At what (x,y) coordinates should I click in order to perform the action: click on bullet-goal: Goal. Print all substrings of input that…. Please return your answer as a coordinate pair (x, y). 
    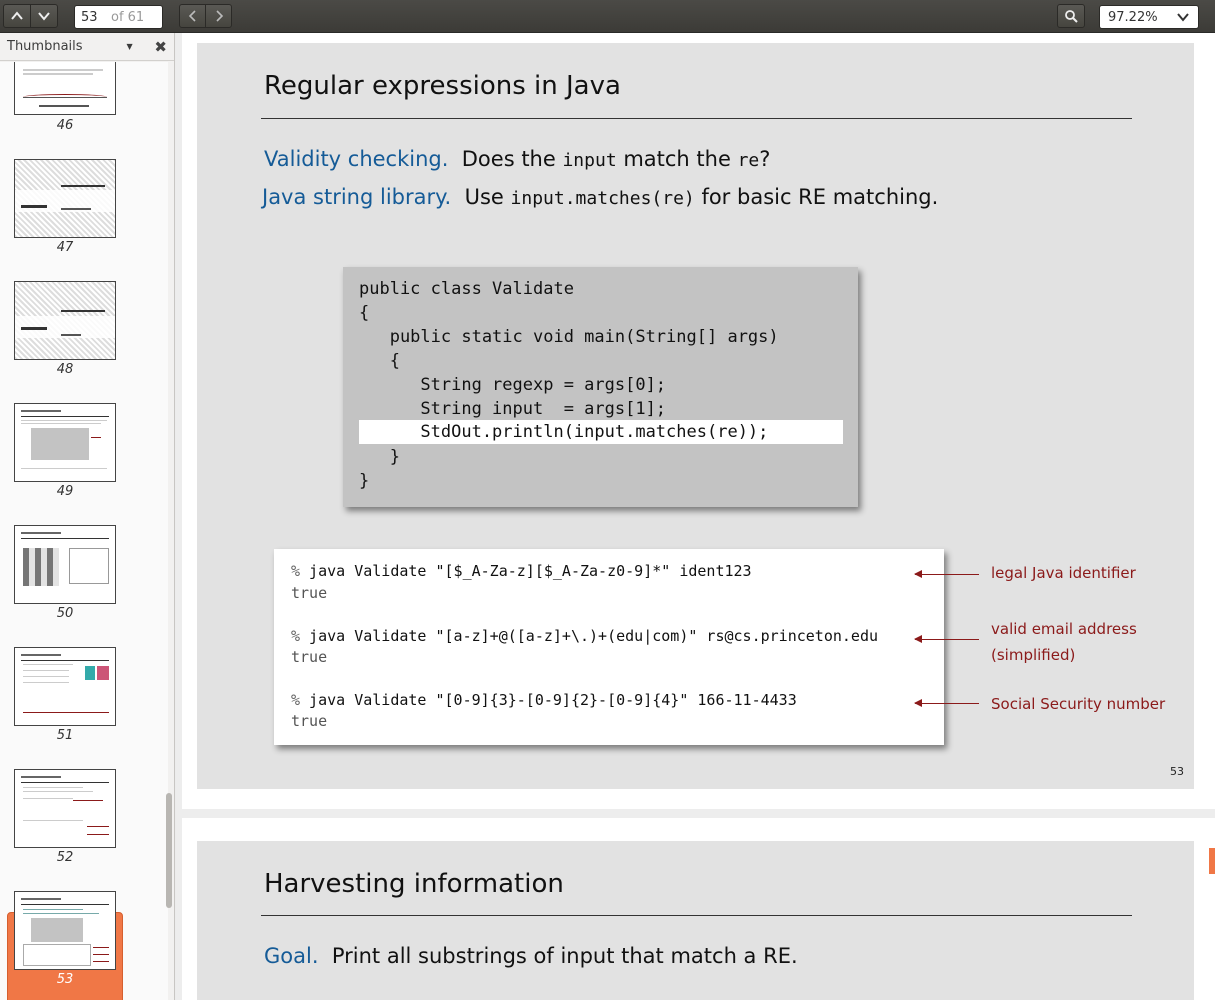
    Looking at the image, I should click on (531, 956).